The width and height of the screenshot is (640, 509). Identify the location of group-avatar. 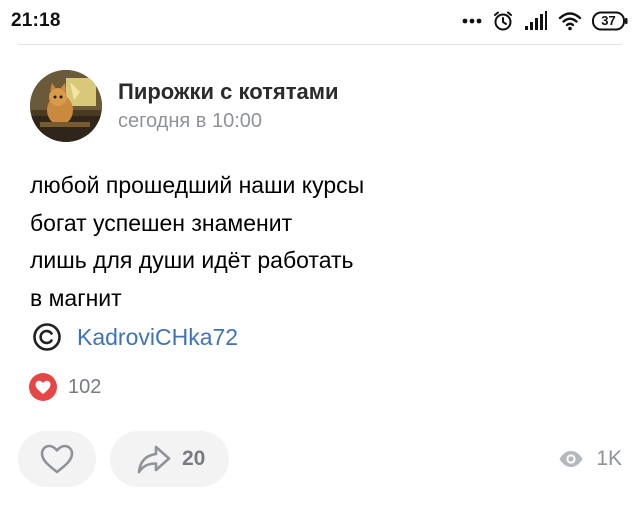
(66, 106).